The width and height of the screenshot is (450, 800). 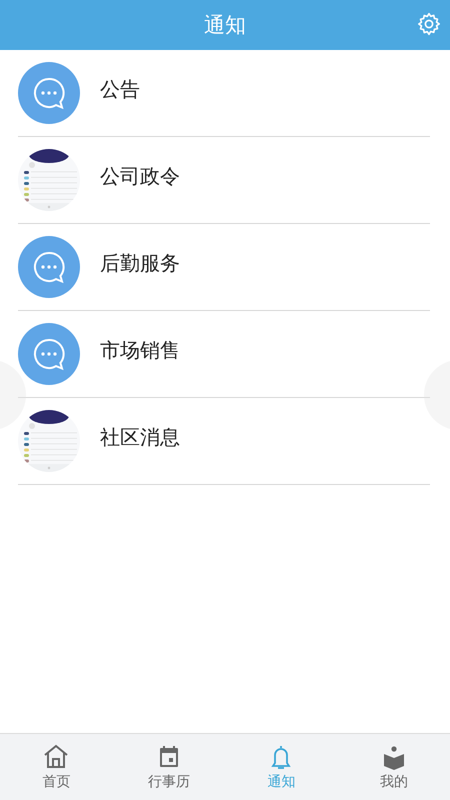 What do you see at coordinates (394, 767) in the screenshot?
I see `tab: 我的` at bounding box center [394, 767].